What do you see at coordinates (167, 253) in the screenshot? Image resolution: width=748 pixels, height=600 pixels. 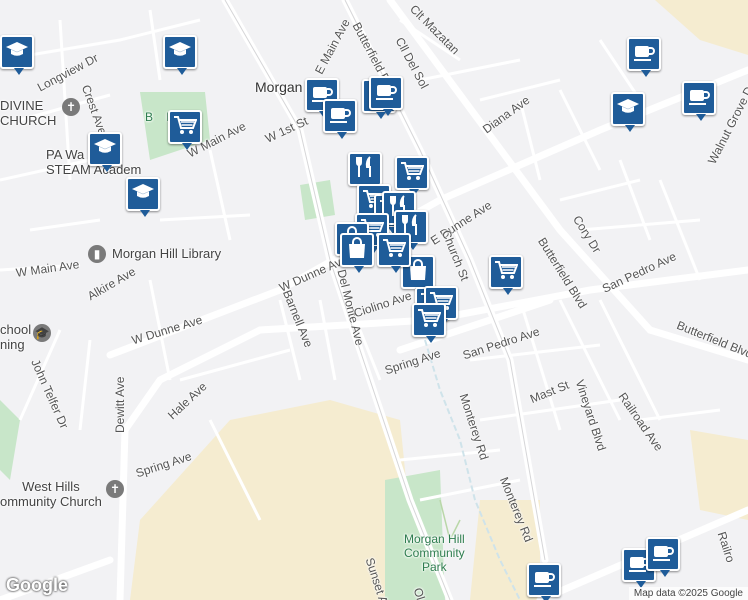 I see `place-label-library: Morgan Hill Library` at bounding box center [167, 253].